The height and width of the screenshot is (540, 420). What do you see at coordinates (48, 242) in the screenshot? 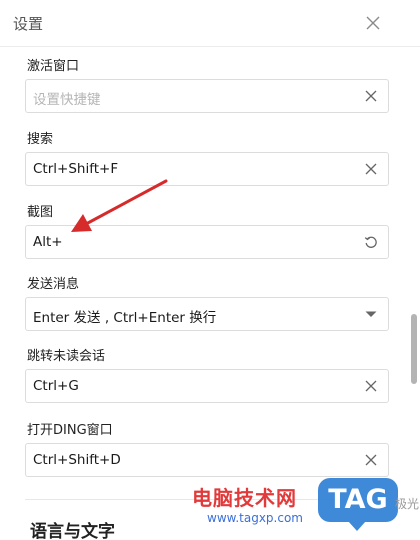
I see `screenshot-shortcut-value: Alt+` at bounding box center [48, 242].